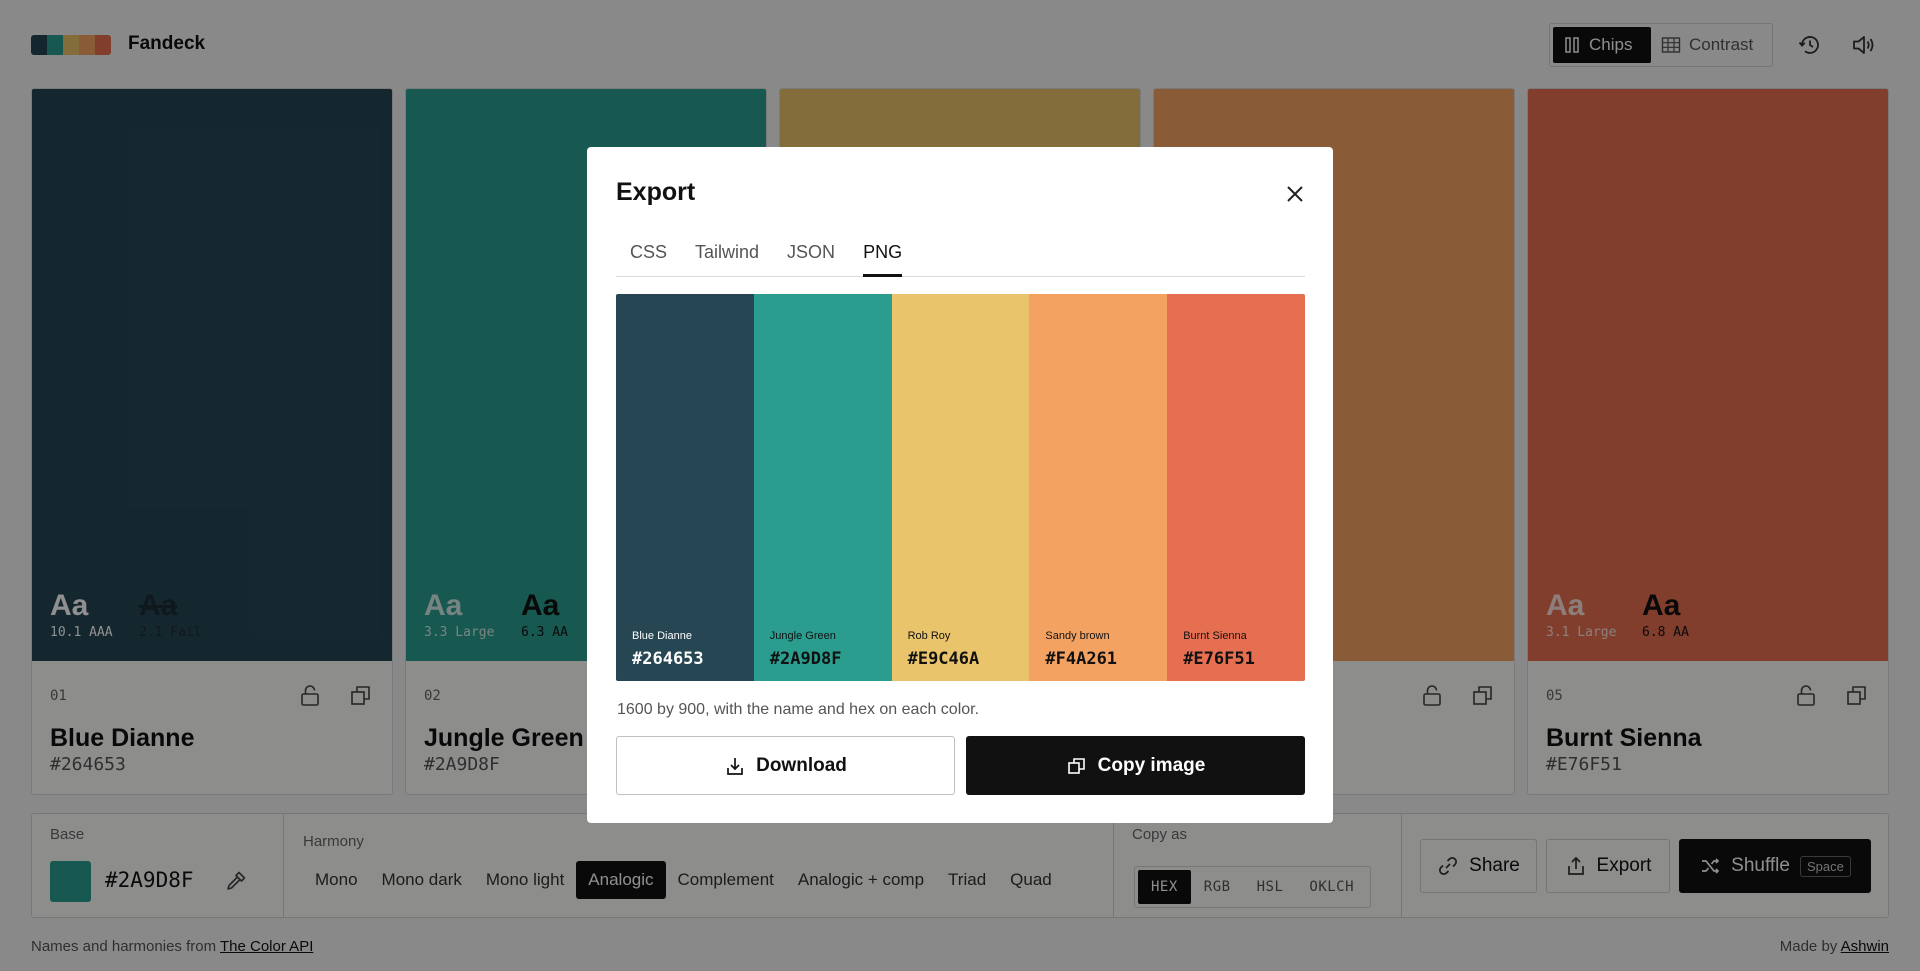  I want to click on copy-image-label: Copy image, so click(1151, 765).